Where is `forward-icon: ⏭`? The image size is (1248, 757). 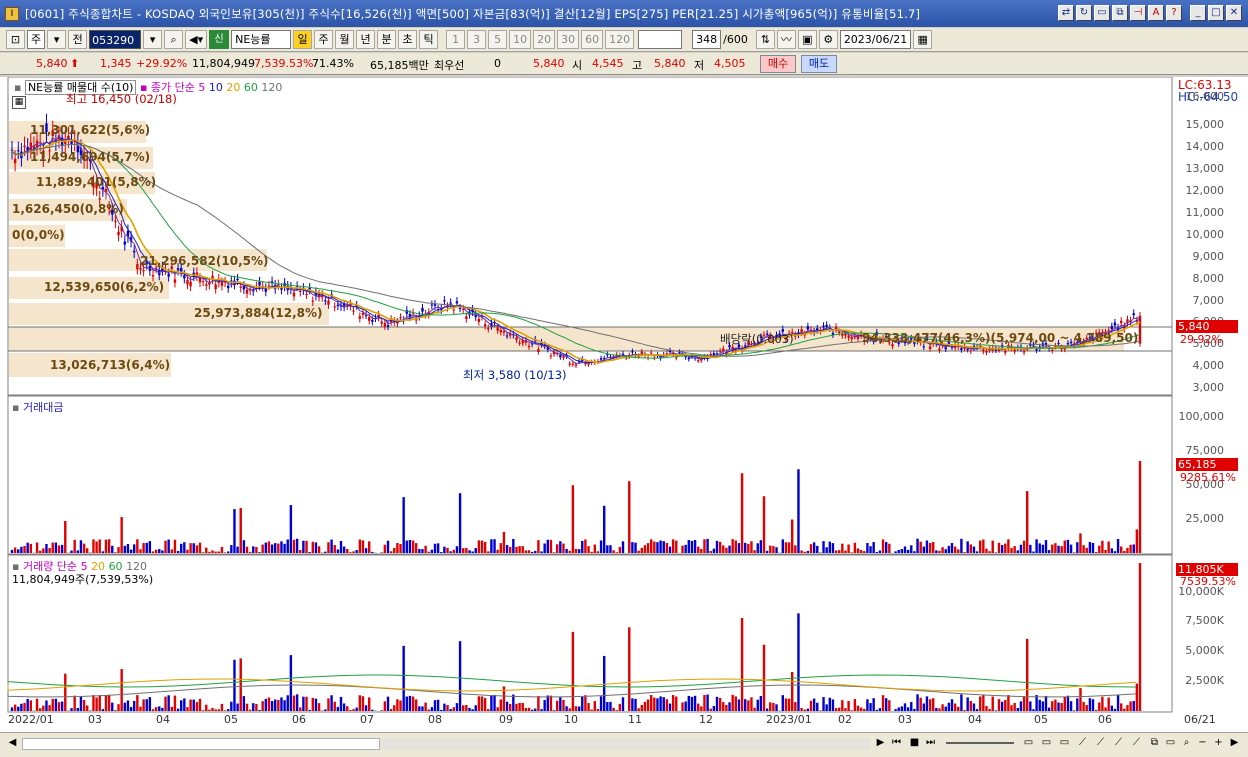
forward-icon: ⏭ is located at coordinates (930, 743).